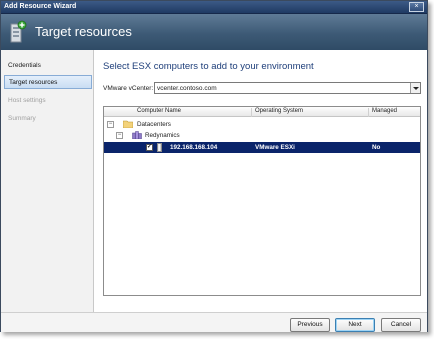 This screenshot has width=434, height=339. Describe the element at coordinates (310, 112) in the screenshot. I see `column-header-operating-system: Operating System` at that location.